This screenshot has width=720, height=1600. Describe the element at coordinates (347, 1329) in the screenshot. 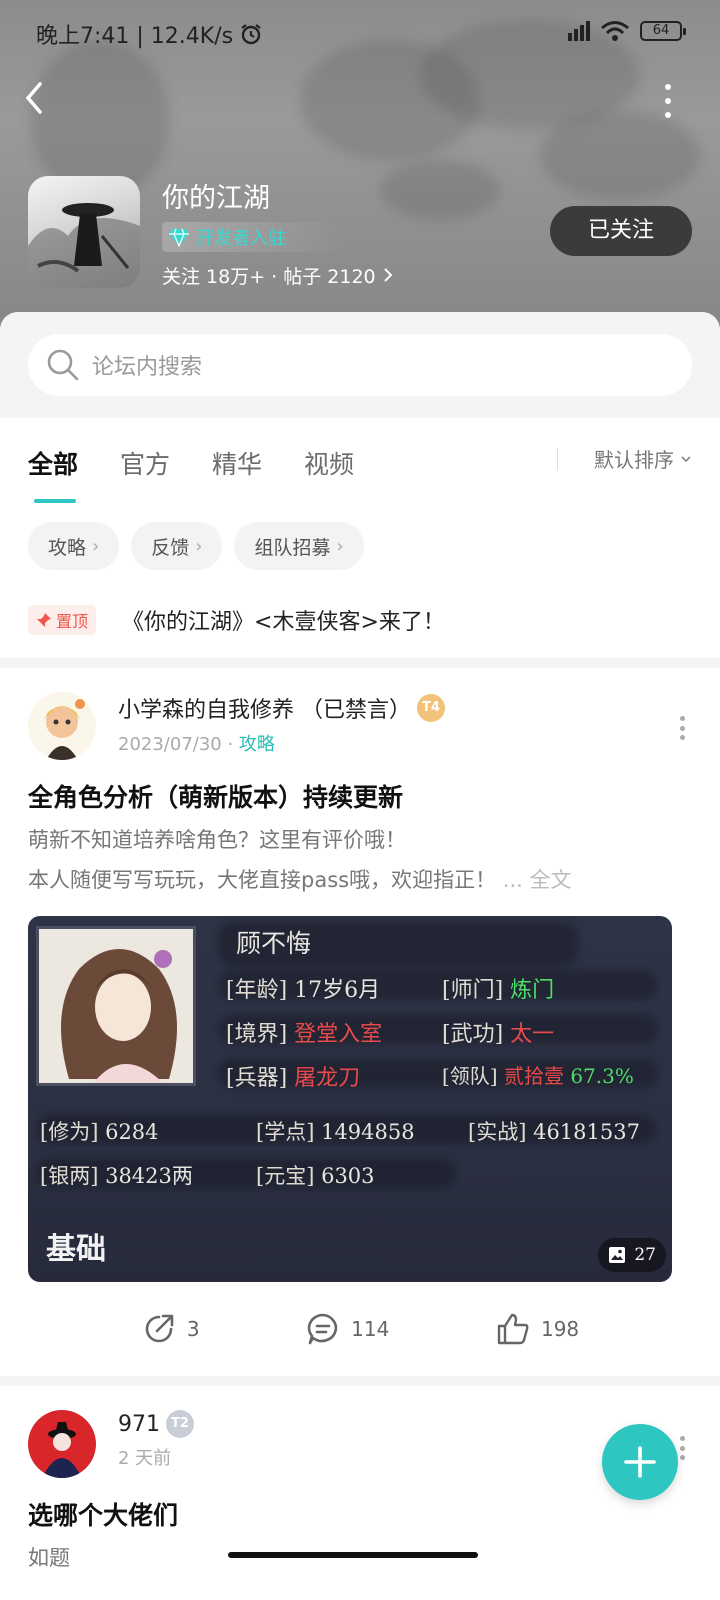

I see `comment-button: 114` at that location.